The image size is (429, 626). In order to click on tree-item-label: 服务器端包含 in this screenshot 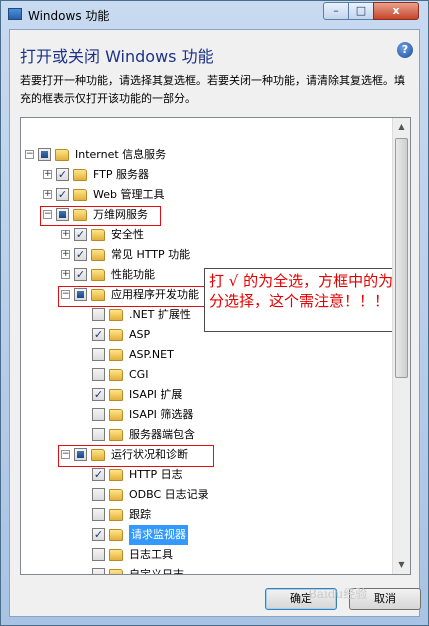, I will do `click(162, 435)`.